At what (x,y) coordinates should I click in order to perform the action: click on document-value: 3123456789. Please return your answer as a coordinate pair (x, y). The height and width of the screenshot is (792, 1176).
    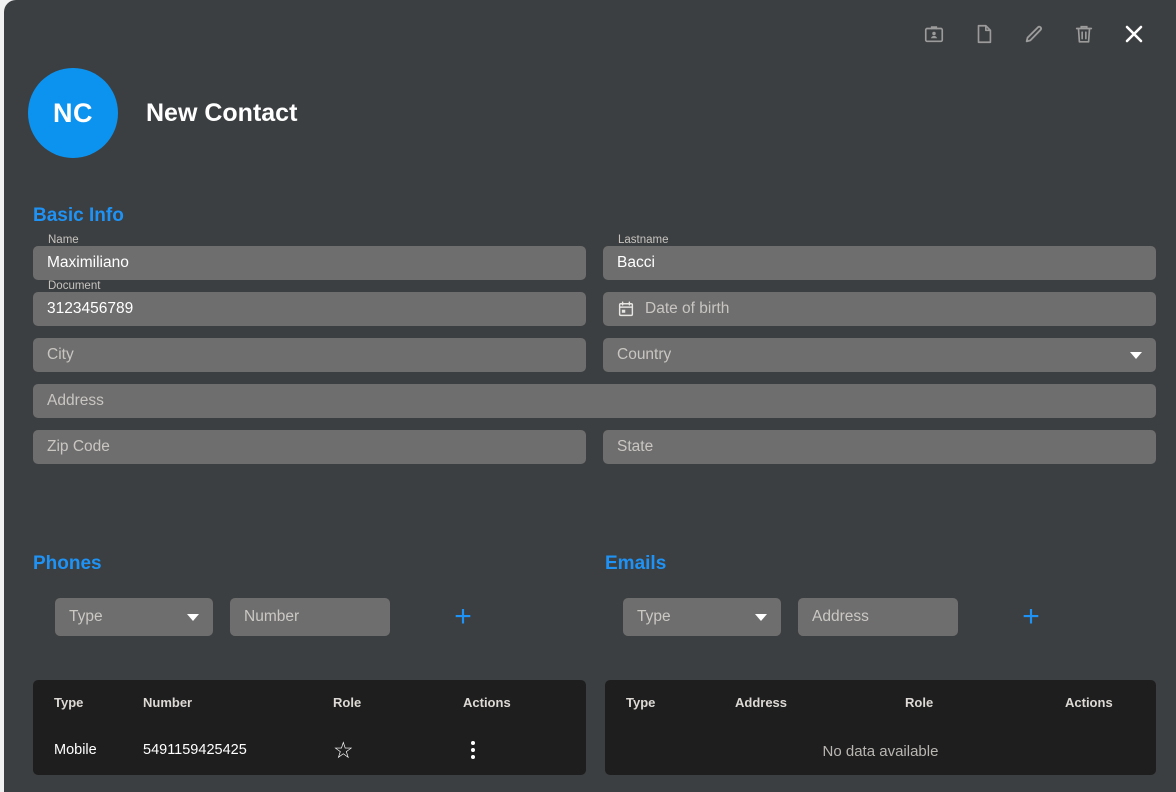
    Looking at the image, I should click on (90, 308).